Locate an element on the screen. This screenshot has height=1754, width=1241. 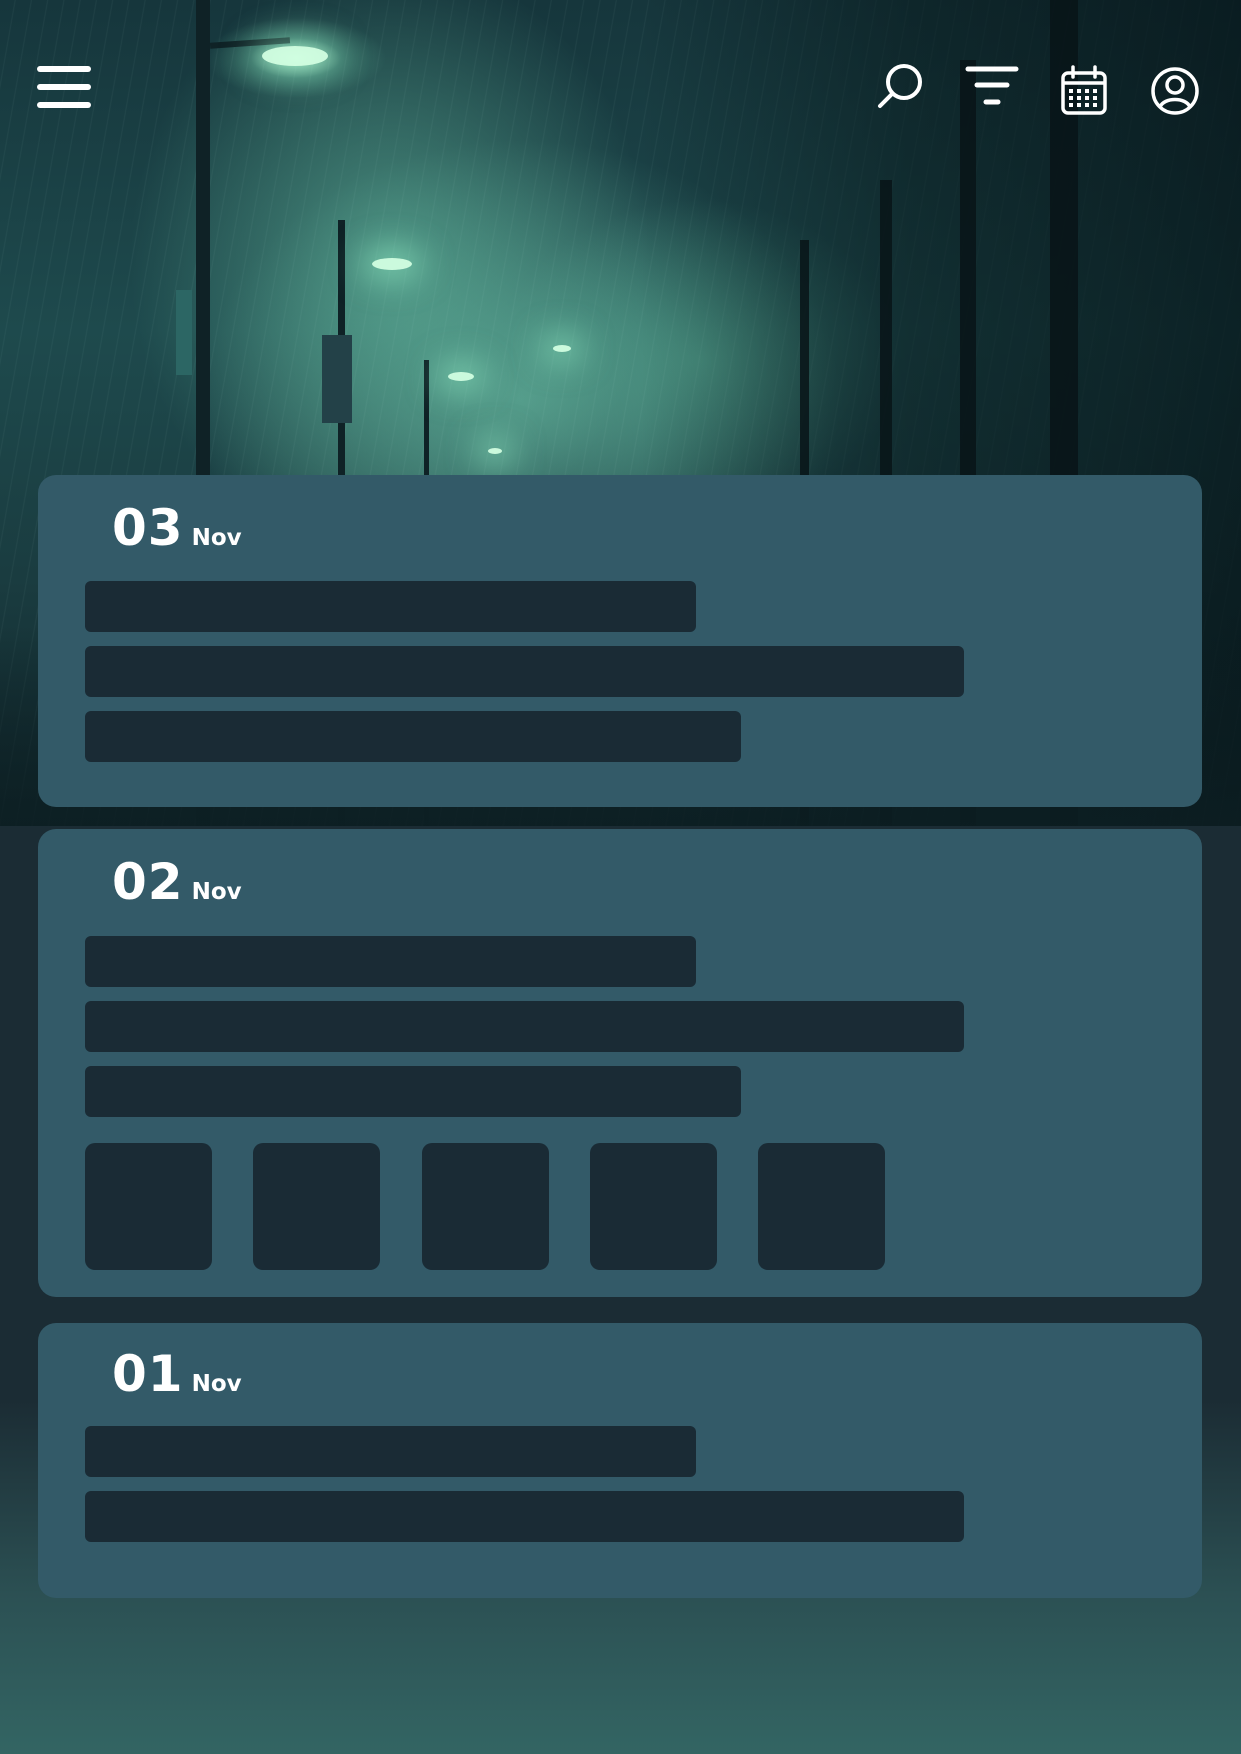
menu-icon is located at coordinates (64, 88).